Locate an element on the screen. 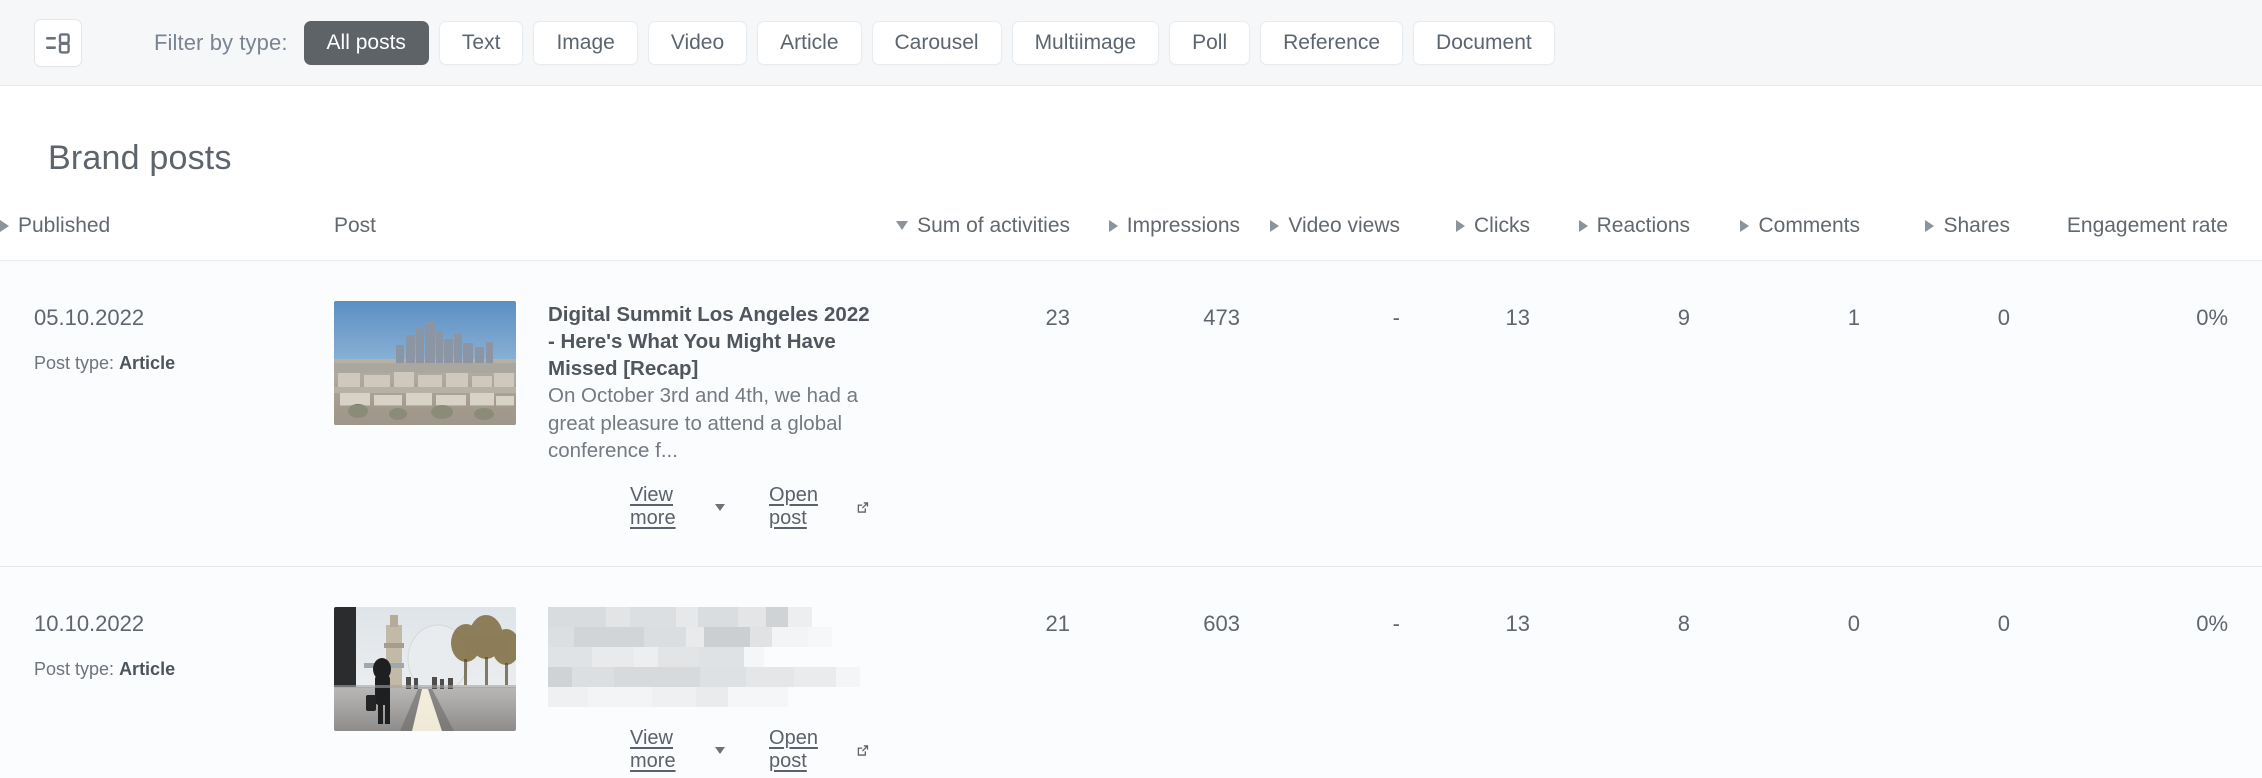  column-header-label: Video views is located at coordinates (1344, 225).